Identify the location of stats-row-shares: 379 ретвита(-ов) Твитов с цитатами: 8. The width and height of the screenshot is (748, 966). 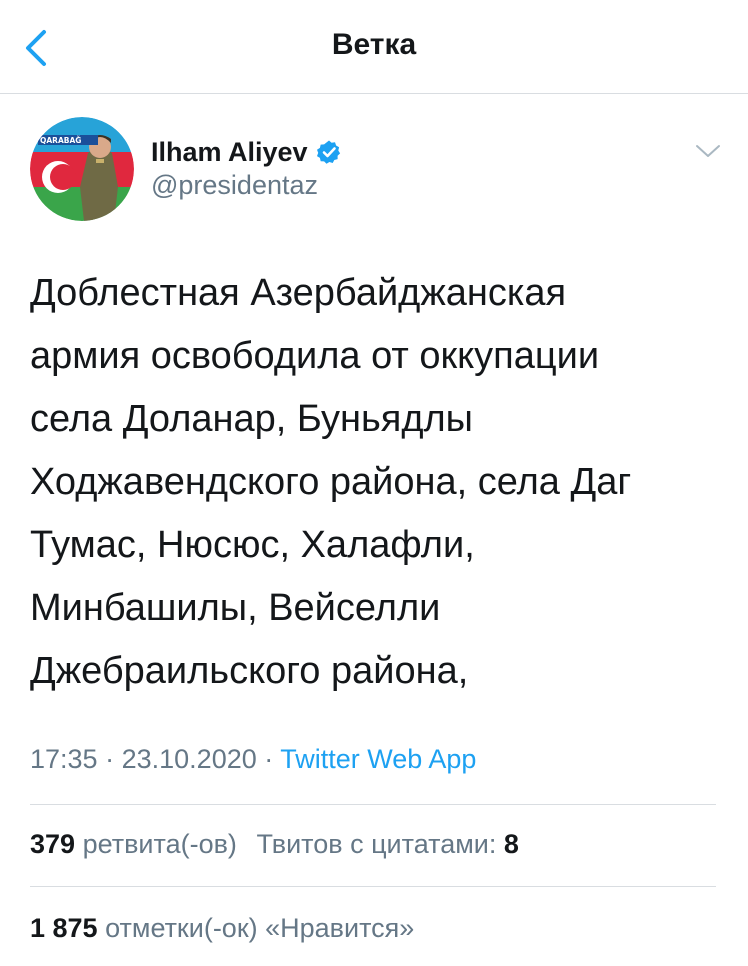
(274, 844).